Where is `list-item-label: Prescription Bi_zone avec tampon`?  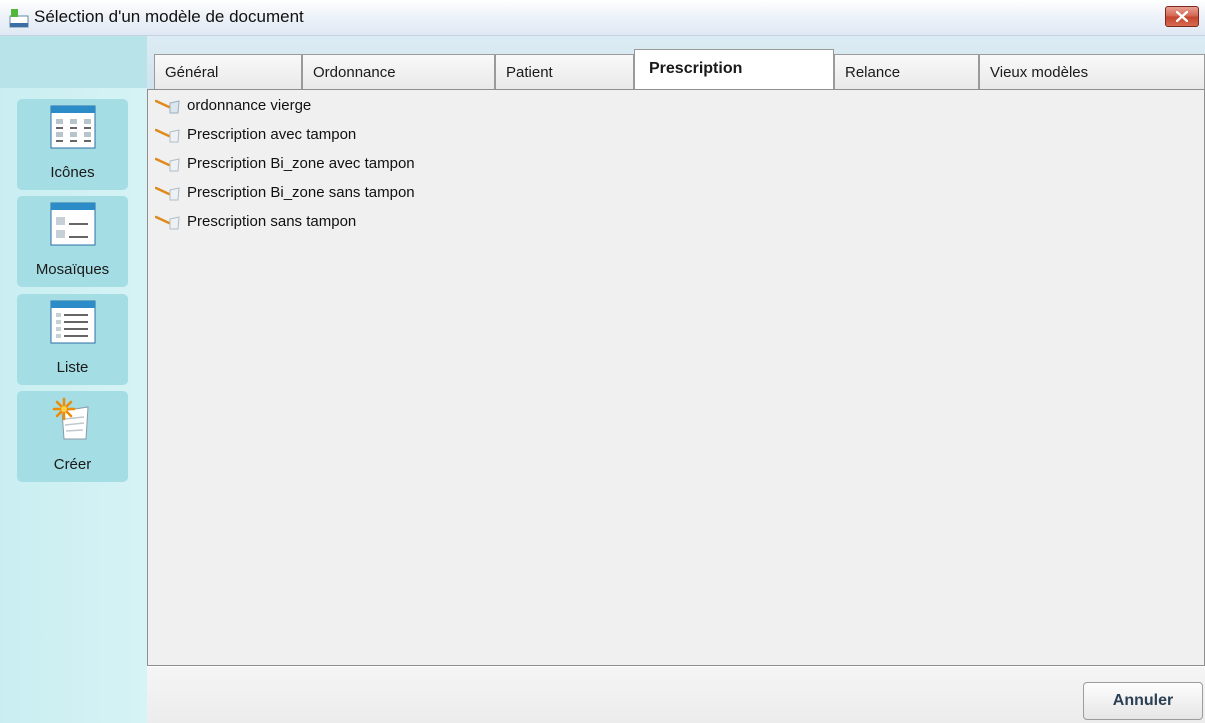 list-item-label: Prescription Bi_zone avec tampon is located at coordinates (301, 163).